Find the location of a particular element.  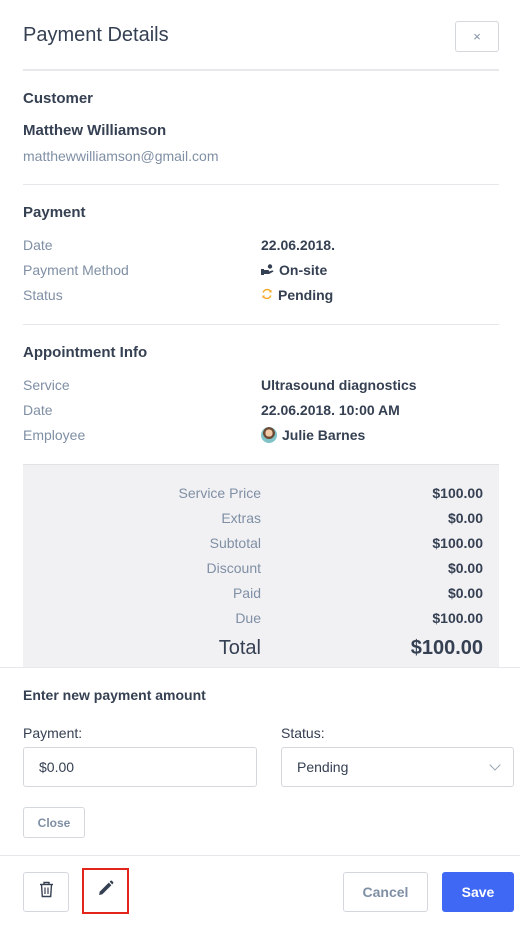

pencil-icon is located at coordinates (105, 891).